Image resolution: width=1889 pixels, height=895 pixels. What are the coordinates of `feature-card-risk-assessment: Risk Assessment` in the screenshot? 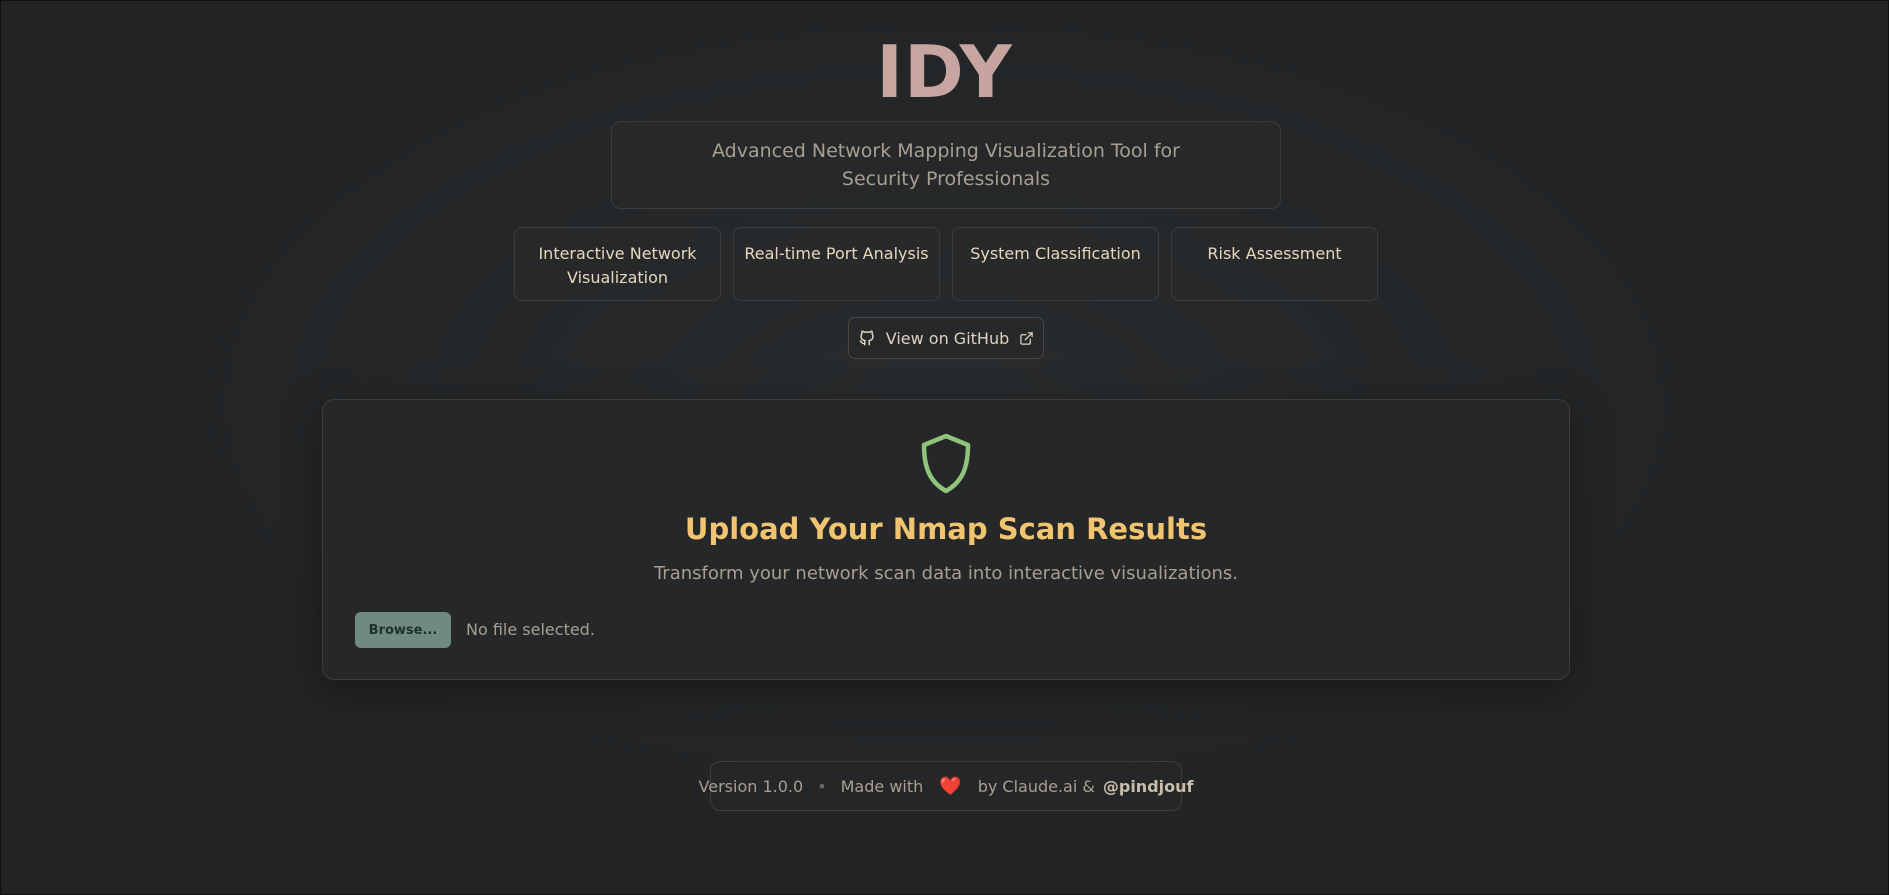 It's located at (1274, 264).